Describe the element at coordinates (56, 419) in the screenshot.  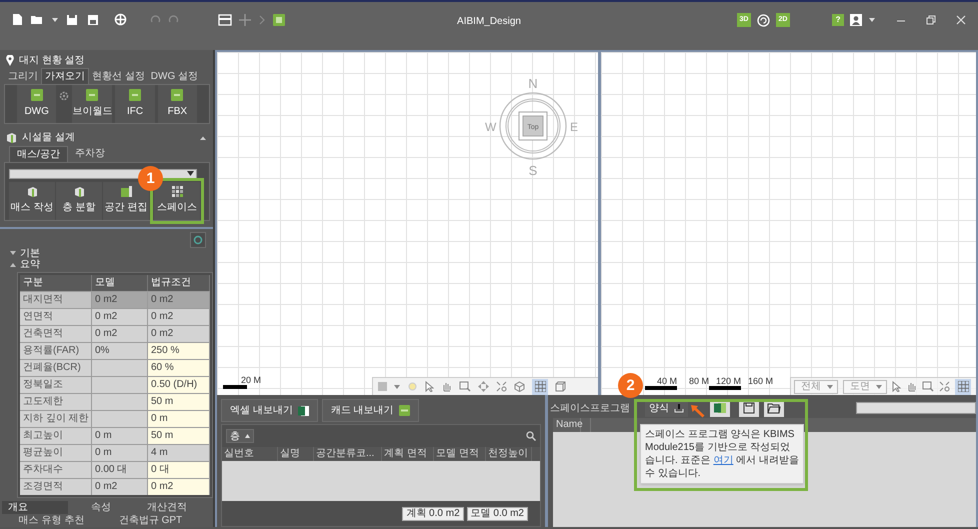
I see `table-cell: 지하 깊이 제한` at that location.